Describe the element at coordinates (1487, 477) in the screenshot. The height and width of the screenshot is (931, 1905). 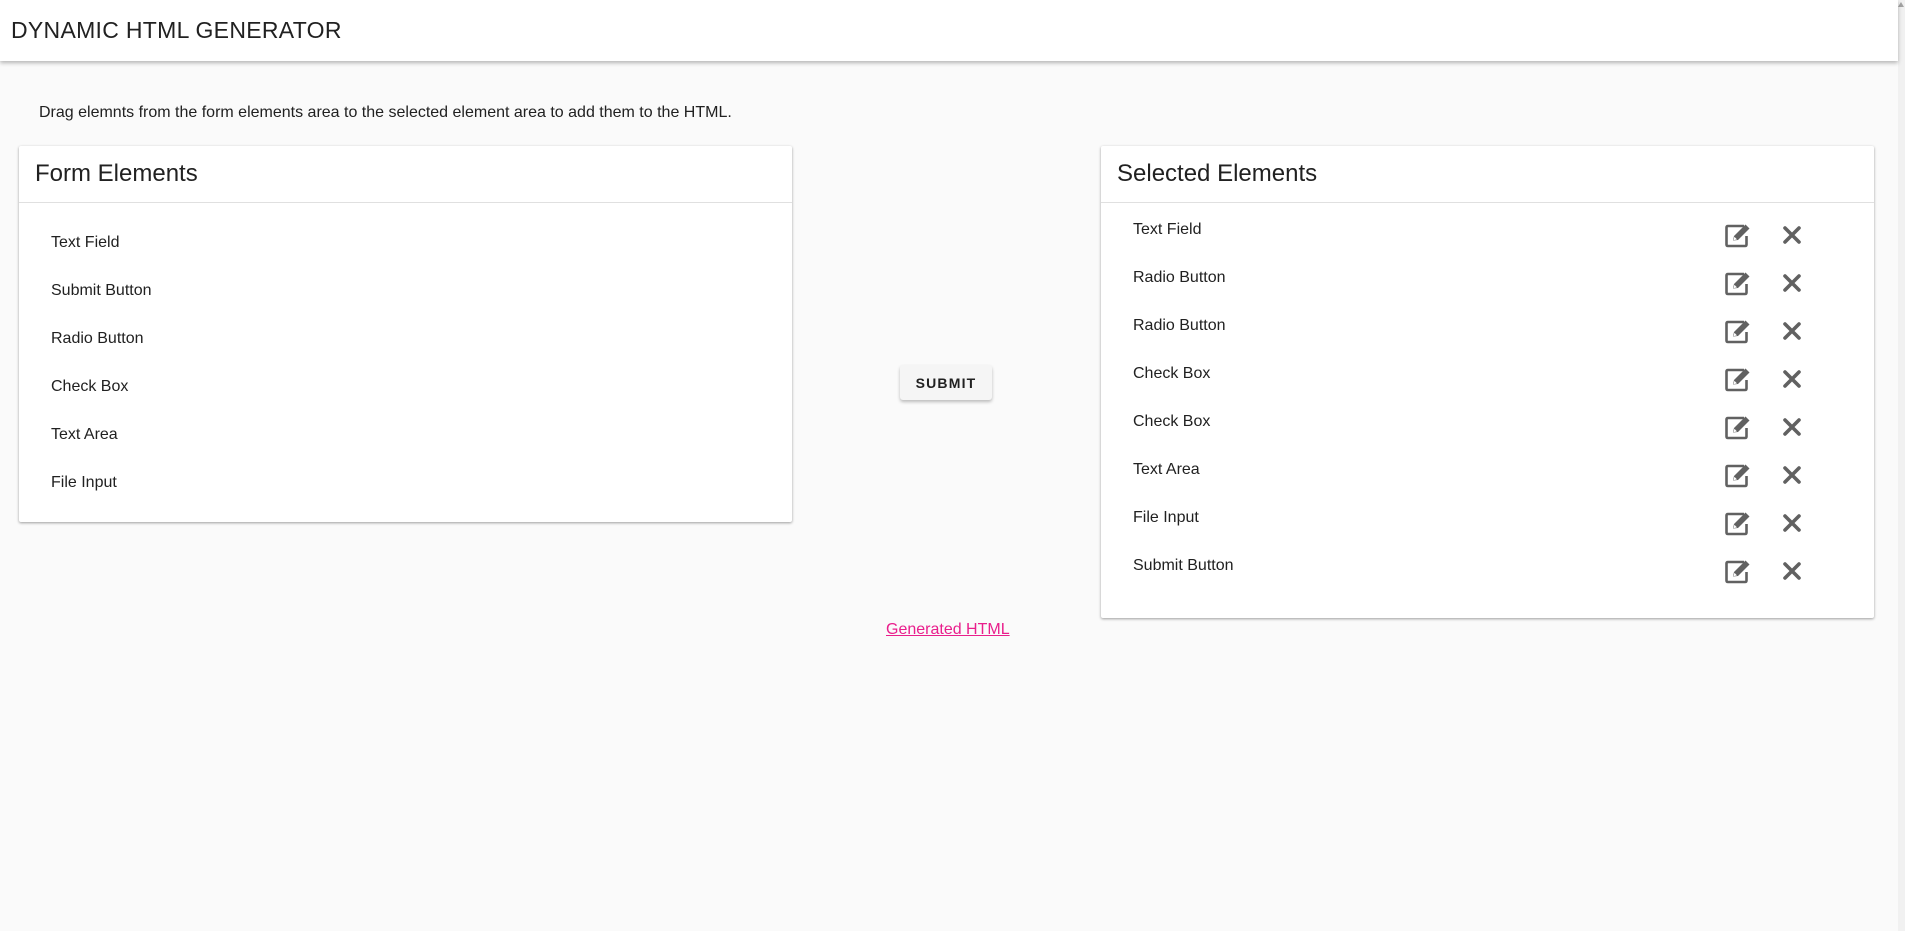
I see `selected-element-row: Text Area` at that location.